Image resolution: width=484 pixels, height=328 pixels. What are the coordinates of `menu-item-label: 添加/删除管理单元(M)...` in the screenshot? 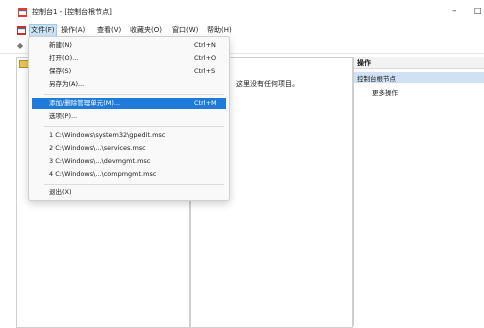 It's located at (85, 103).